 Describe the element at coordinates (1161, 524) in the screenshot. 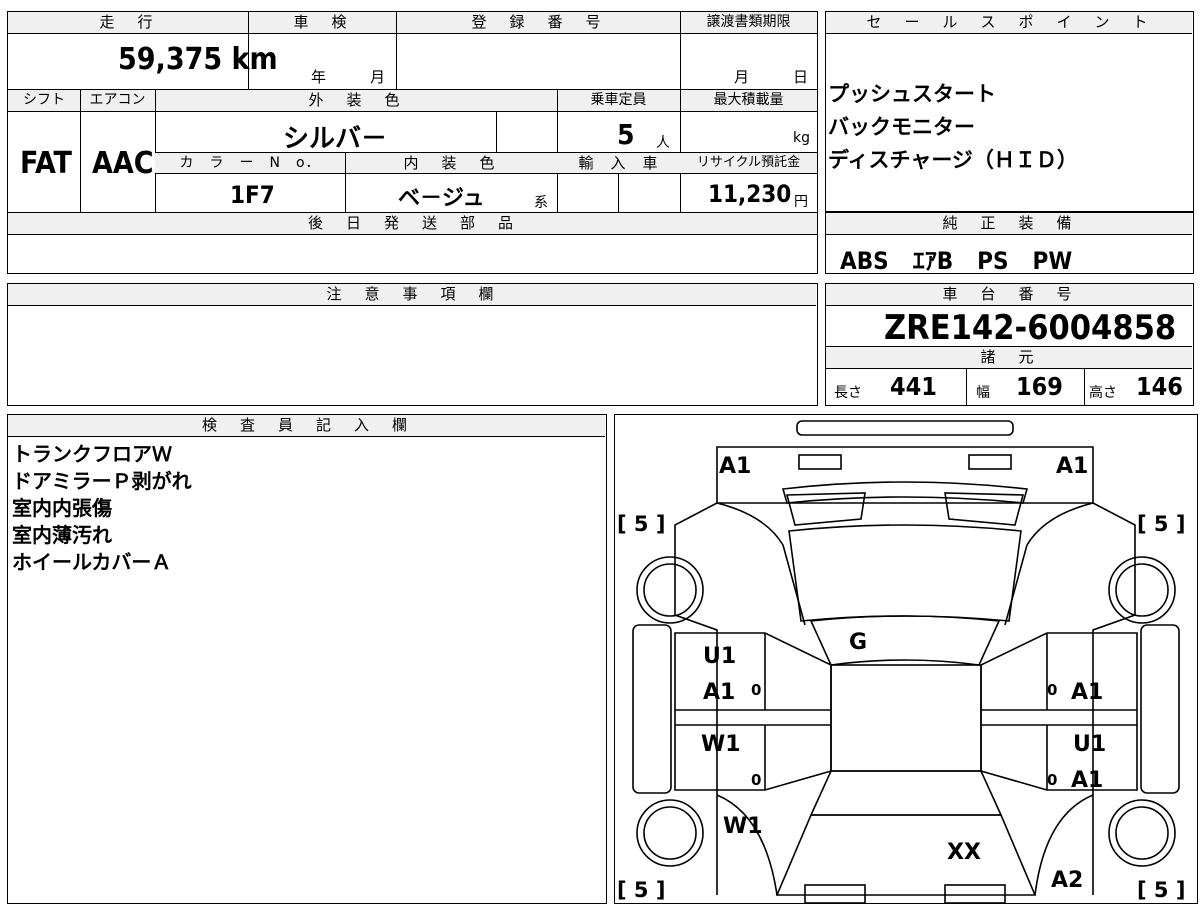

I see `mark-tire-rear-right: [ 5 ]` at that location.